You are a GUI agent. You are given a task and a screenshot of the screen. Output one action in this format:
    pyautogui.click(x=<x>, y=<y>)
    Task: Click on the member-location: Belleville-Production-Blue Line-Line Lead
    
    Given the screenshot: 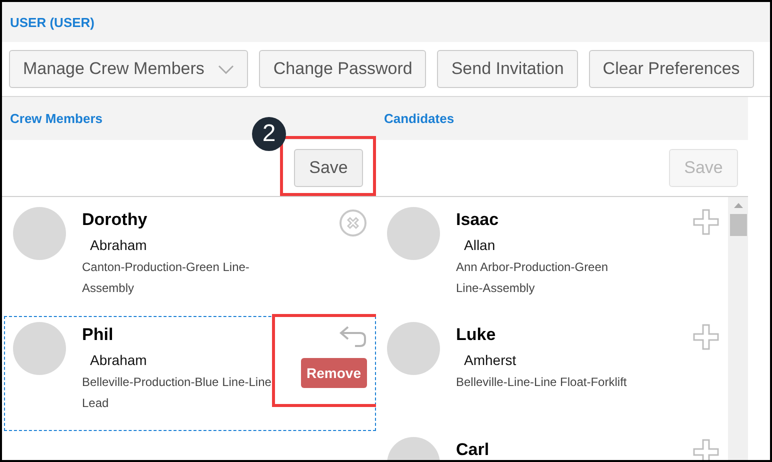 What is the action you would take?
    pyautogui.click(x=177, y=393)
    